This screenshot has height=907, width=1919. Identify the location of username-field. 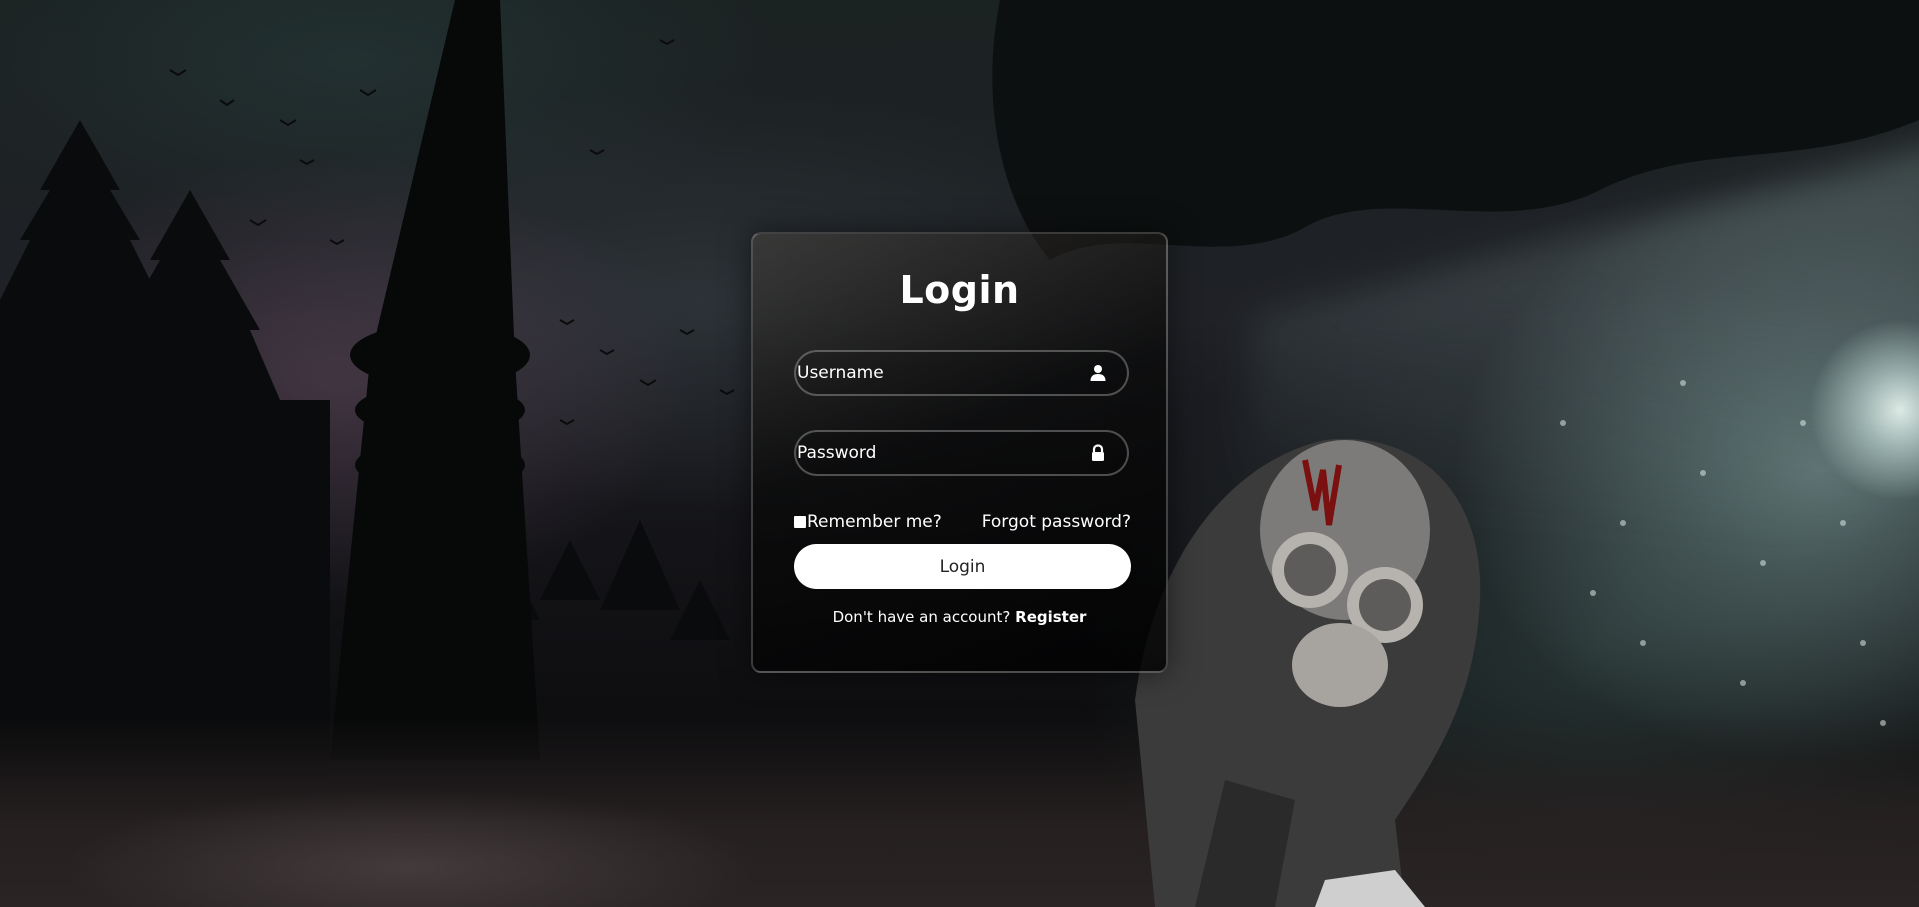
(961, 373).